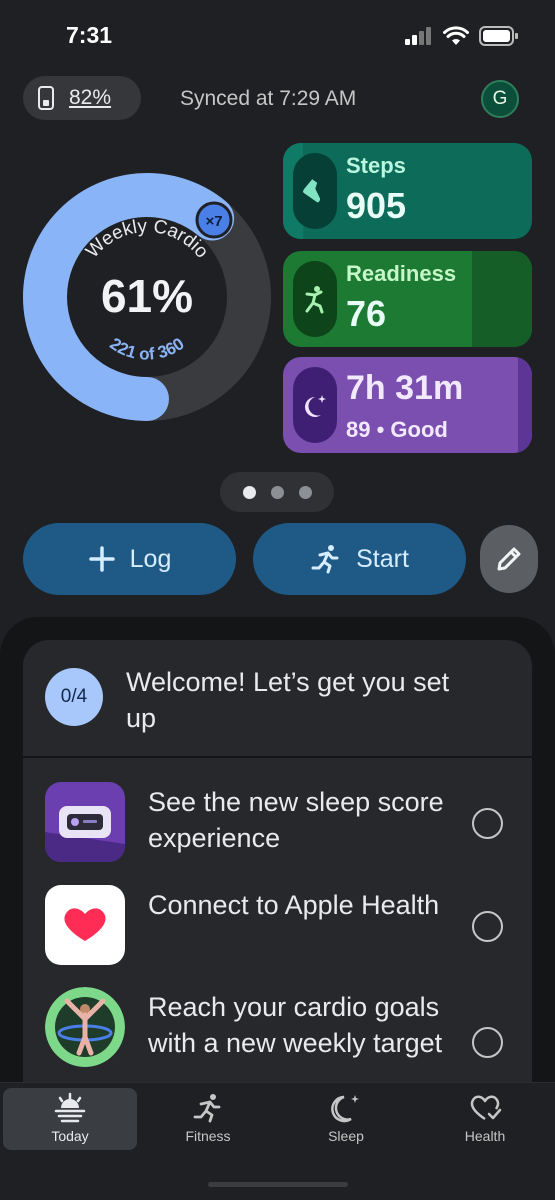 The image size is (555, 1200). I want to click on device-battery-percent: 82%, so click(90, 97).